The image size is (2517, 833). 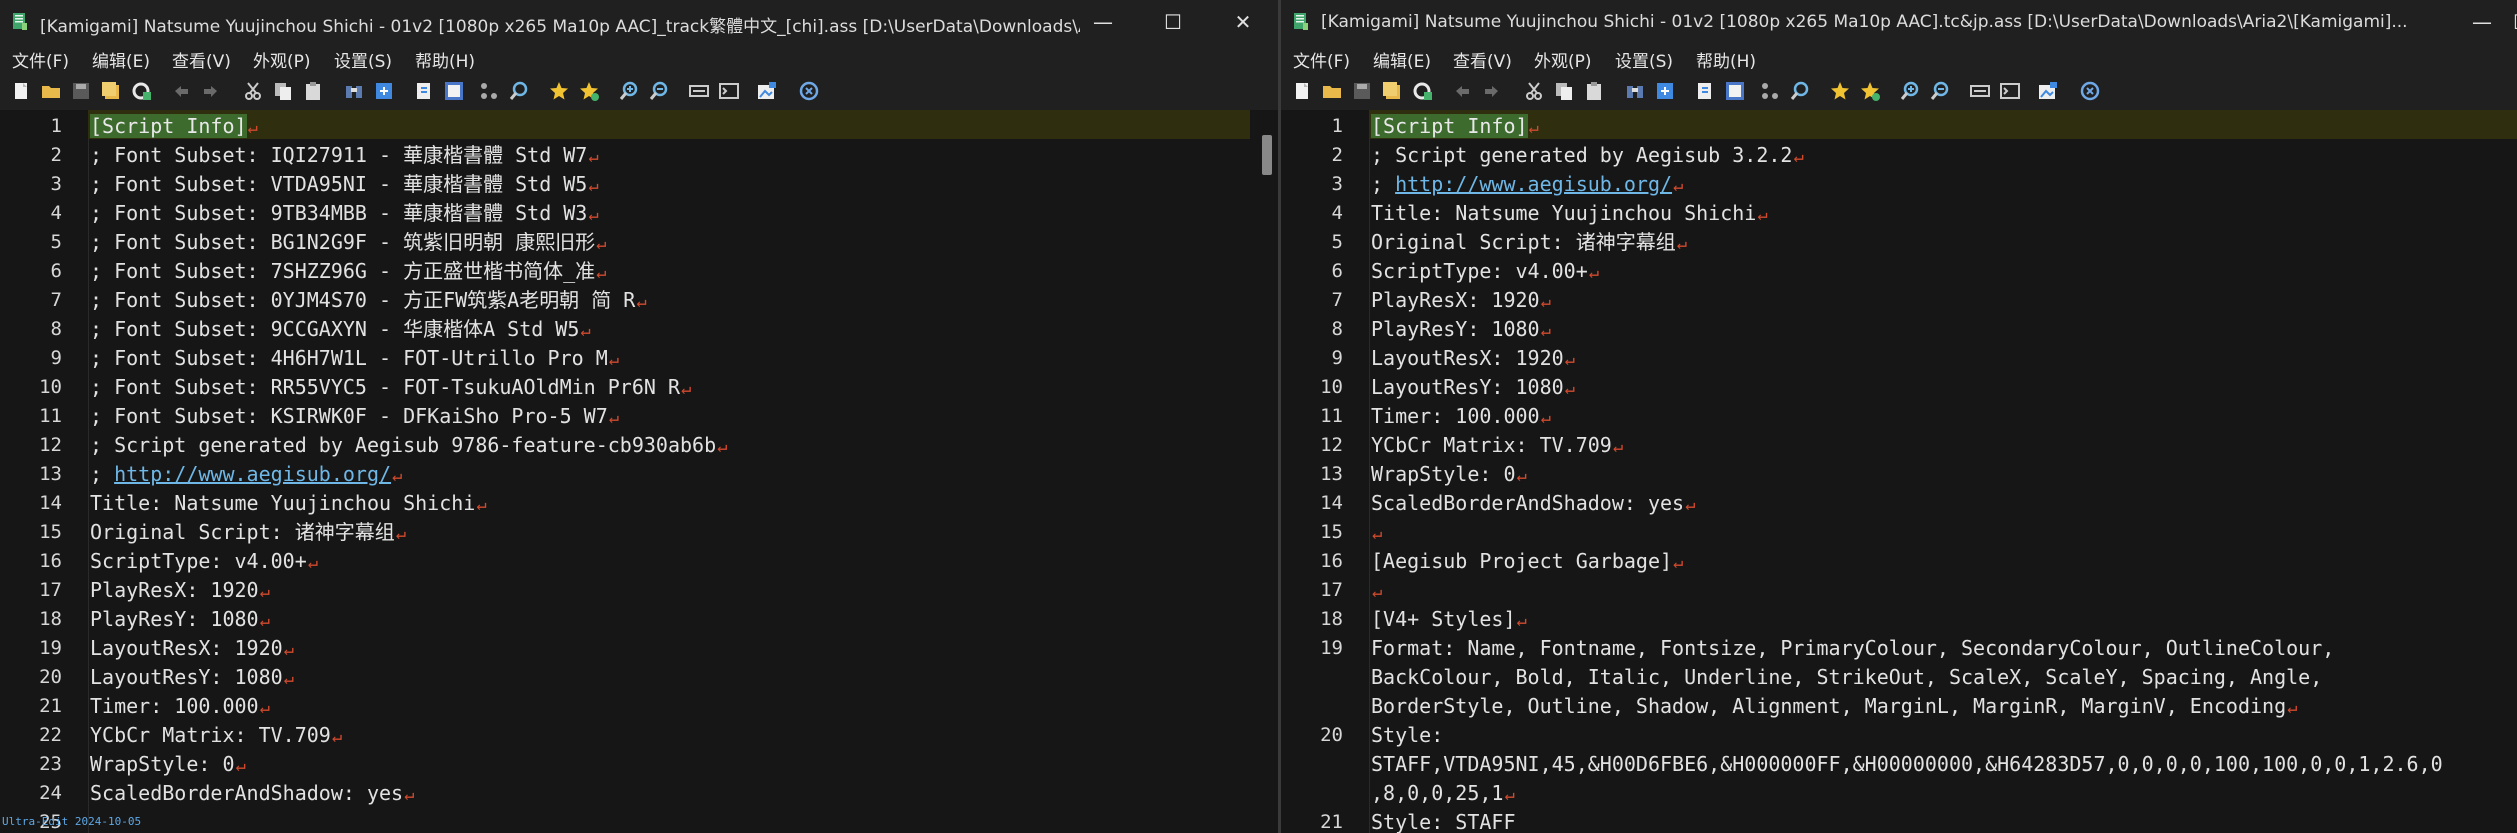 What do you see at coordinates (1103, 22) in the screenshot?
I see `minimize-button: —` at bounding box center [1103, 22].